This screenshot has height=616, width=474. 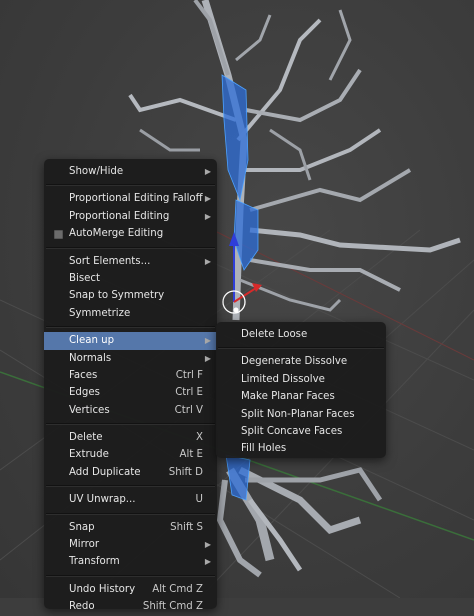 I want to click on menu-item-shortcut: Ctrl V, so click(x=188, y=410).